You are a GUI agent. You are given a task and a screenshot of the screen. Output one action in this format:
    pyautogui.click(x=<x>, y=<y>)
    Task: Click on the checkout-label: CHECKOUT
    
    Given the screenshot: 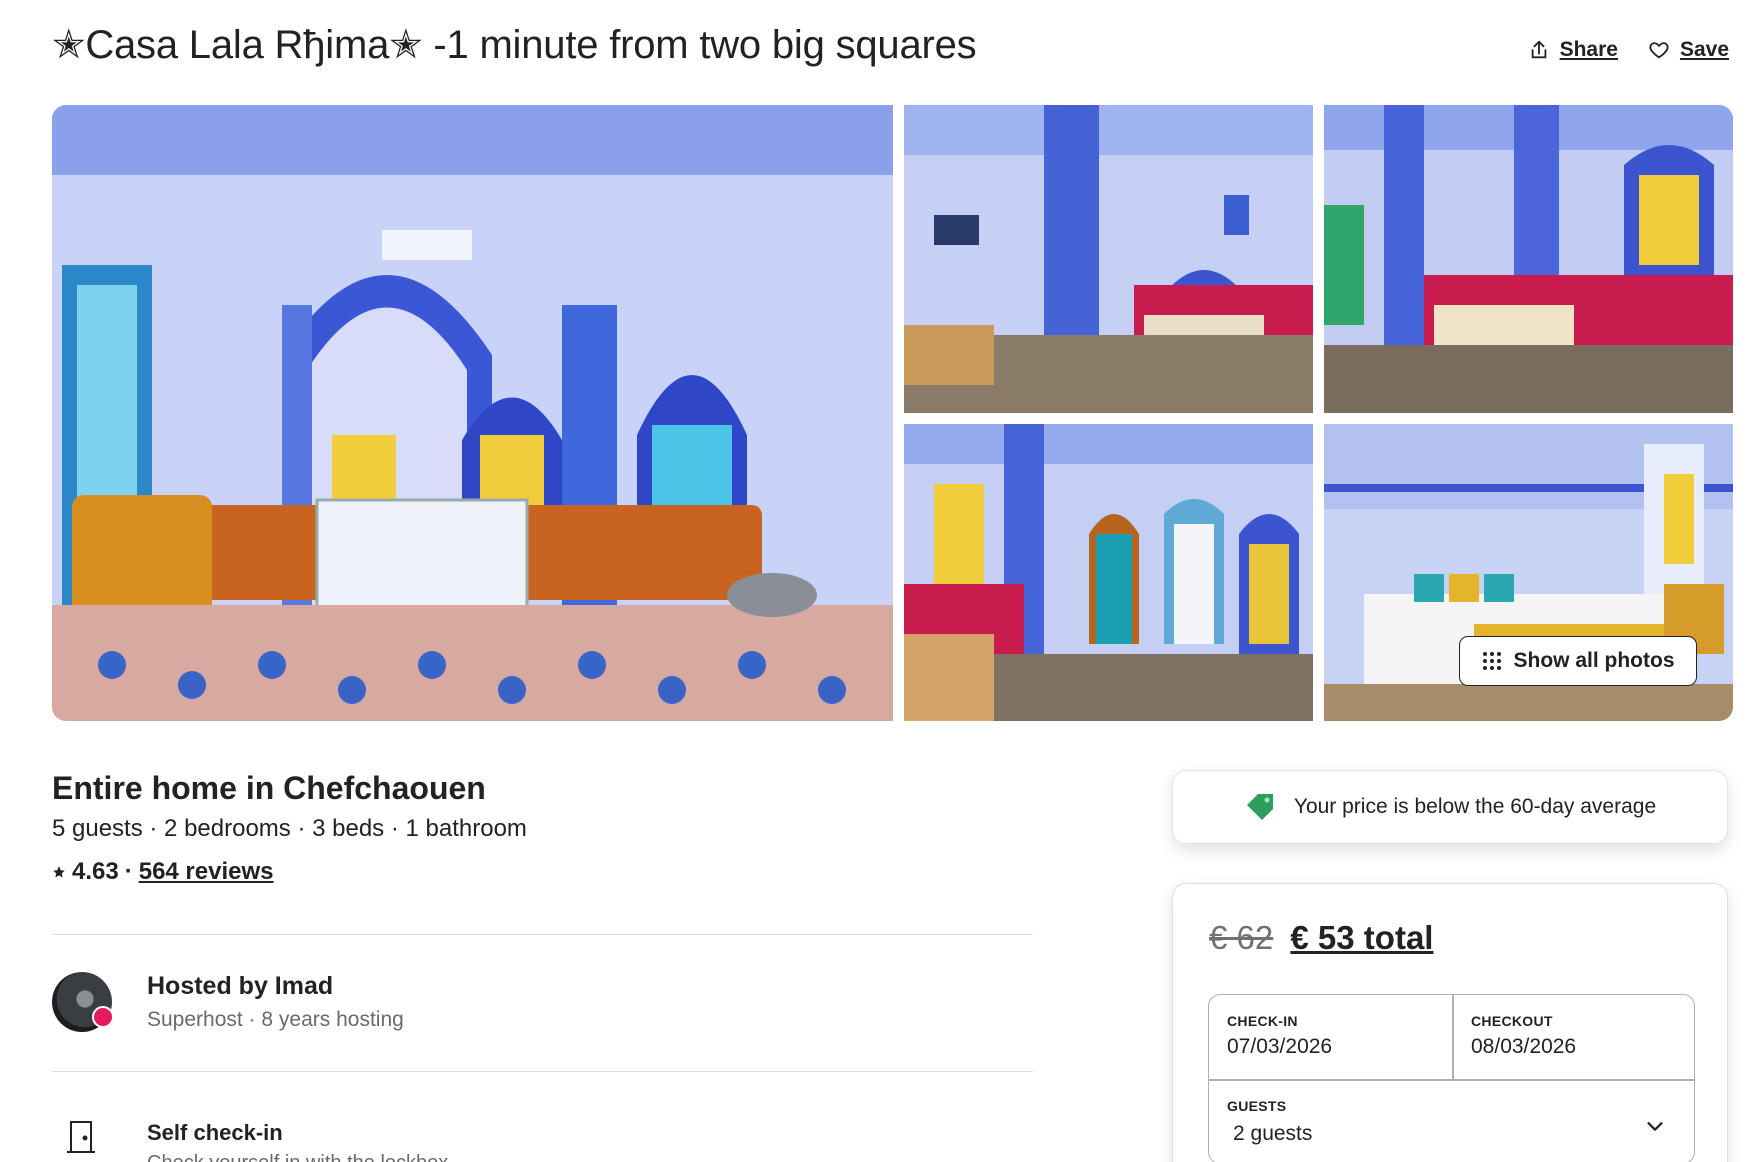 What is the action you would take?
    pyautogui.click(x=1512, y=1021)
    